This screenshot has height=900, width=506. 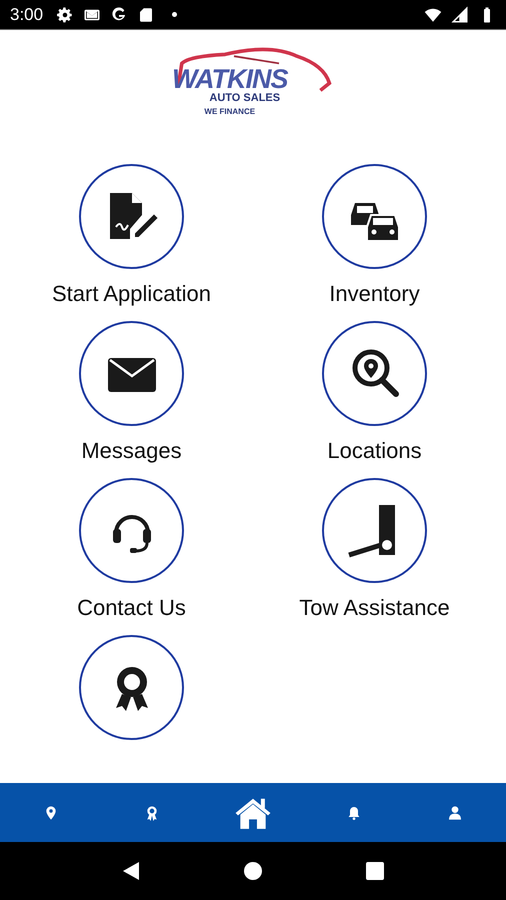 What do you see at coordinates (230, 111) in the screenshot?
I see `logo-tagline: WE FINANCE` at bounding box center [230, 111].